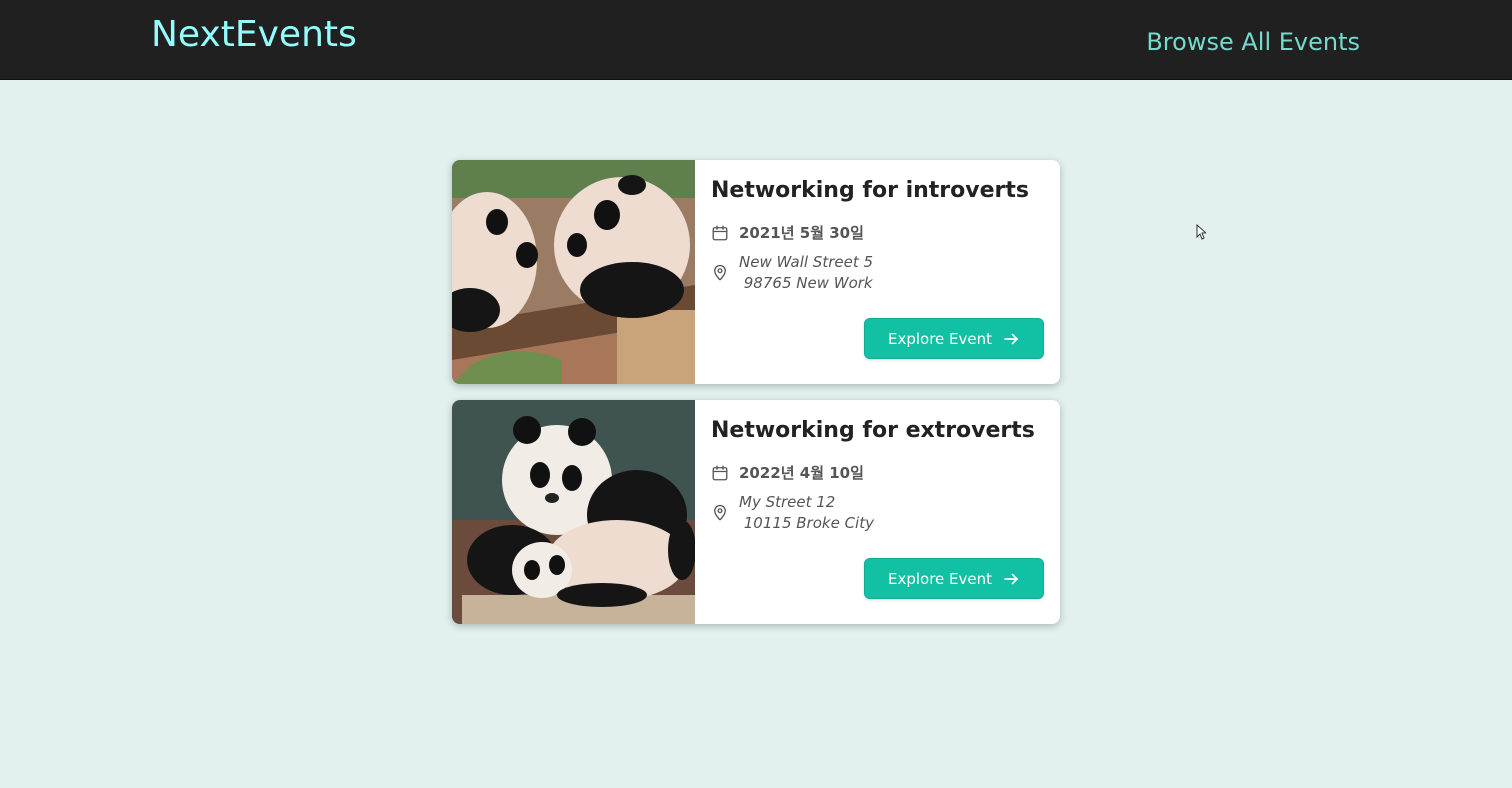 This screenshot has height=788, width=1512. I want to click on event-address: My Street 12 10115 Broke City, so click(792, 513).